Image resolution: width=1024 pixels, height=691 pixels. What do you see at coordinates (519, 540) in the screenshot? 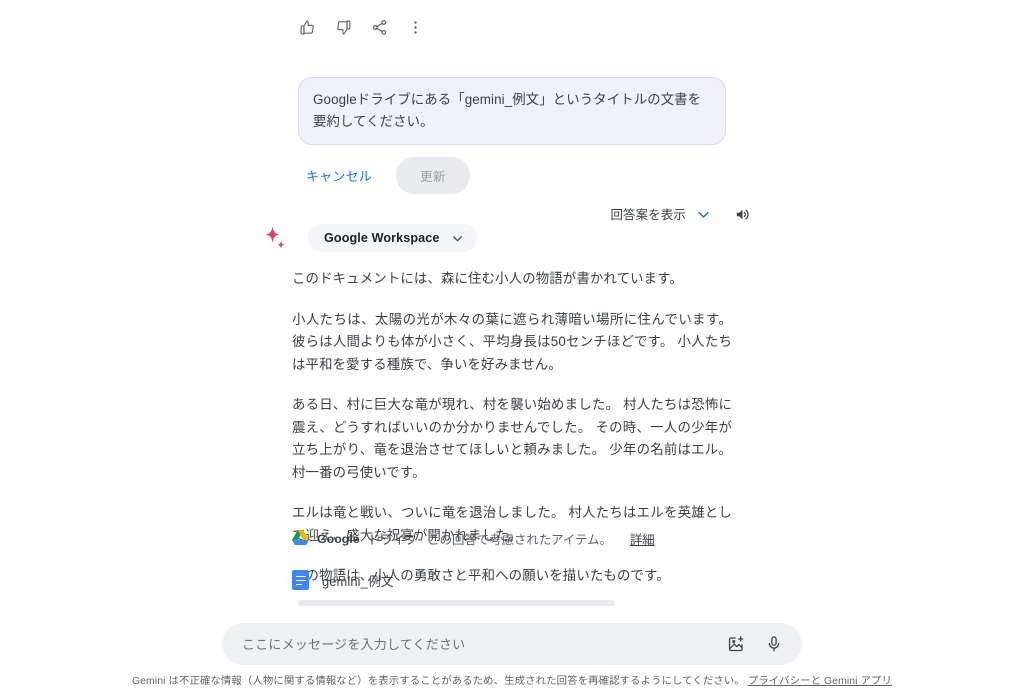
I see `sources-note: この回答で考慮されたアイテム。` at bounding box center [519, 540].